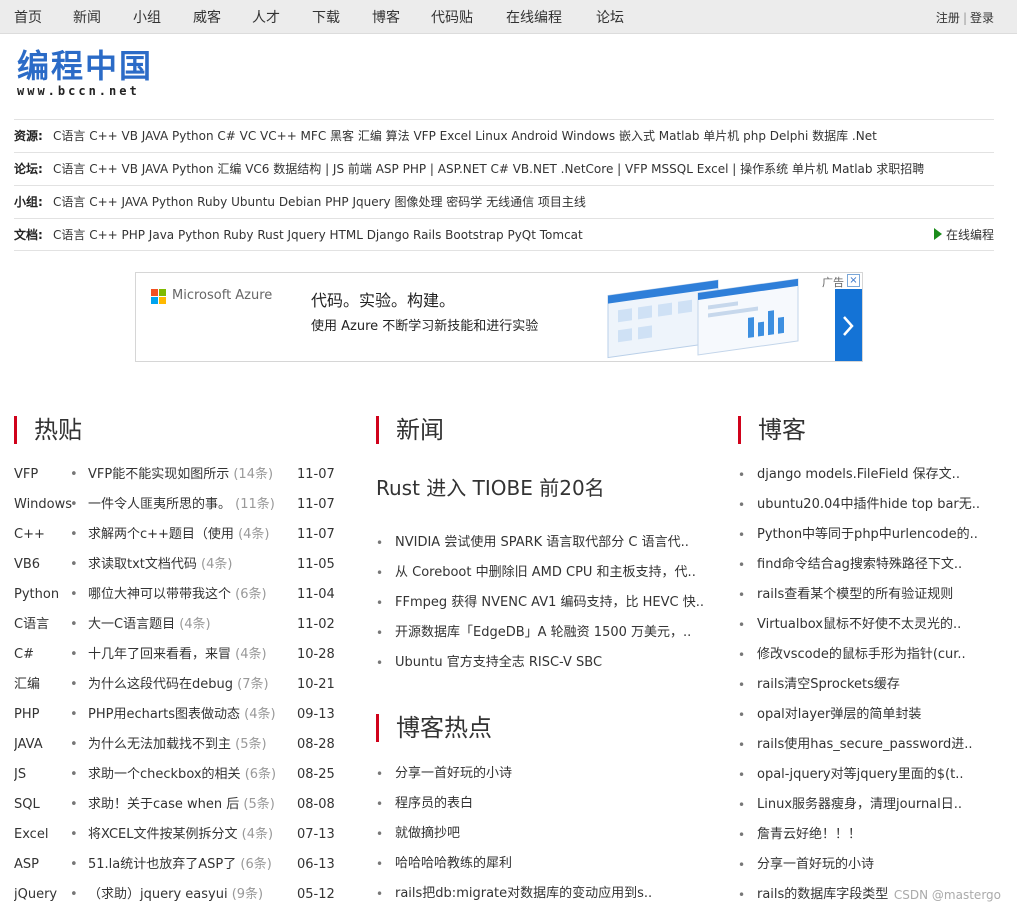 The height and width of the screenshot is (914, 1017). I want to click on blog-item-link: Virtualbox鼠标不好使不太灵光的.., so click(859, 625).